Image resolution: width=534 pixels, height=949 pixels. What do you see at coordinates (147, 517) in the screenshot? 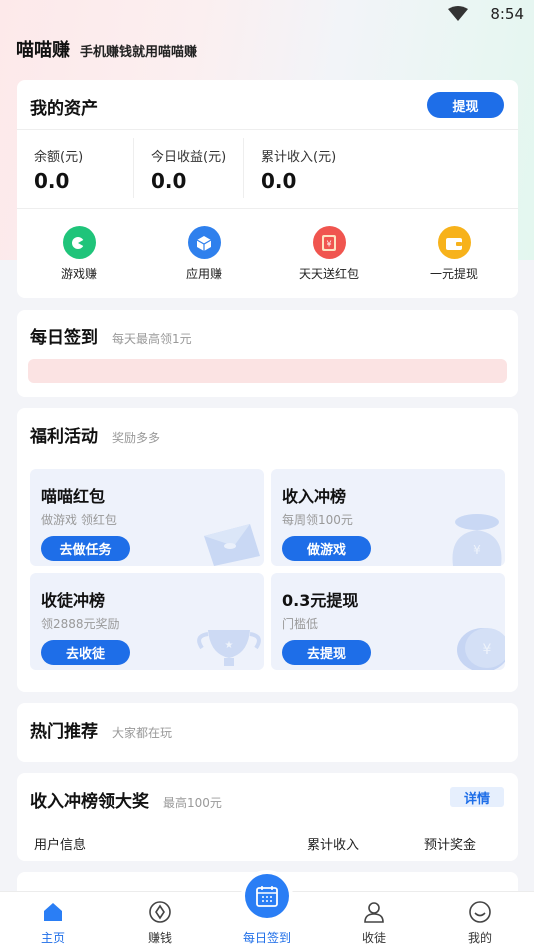
I see `welfare-tile-red-packet: 喵喵红包 做游戏 领红包 去做任务` at bounding box center [147, 517].